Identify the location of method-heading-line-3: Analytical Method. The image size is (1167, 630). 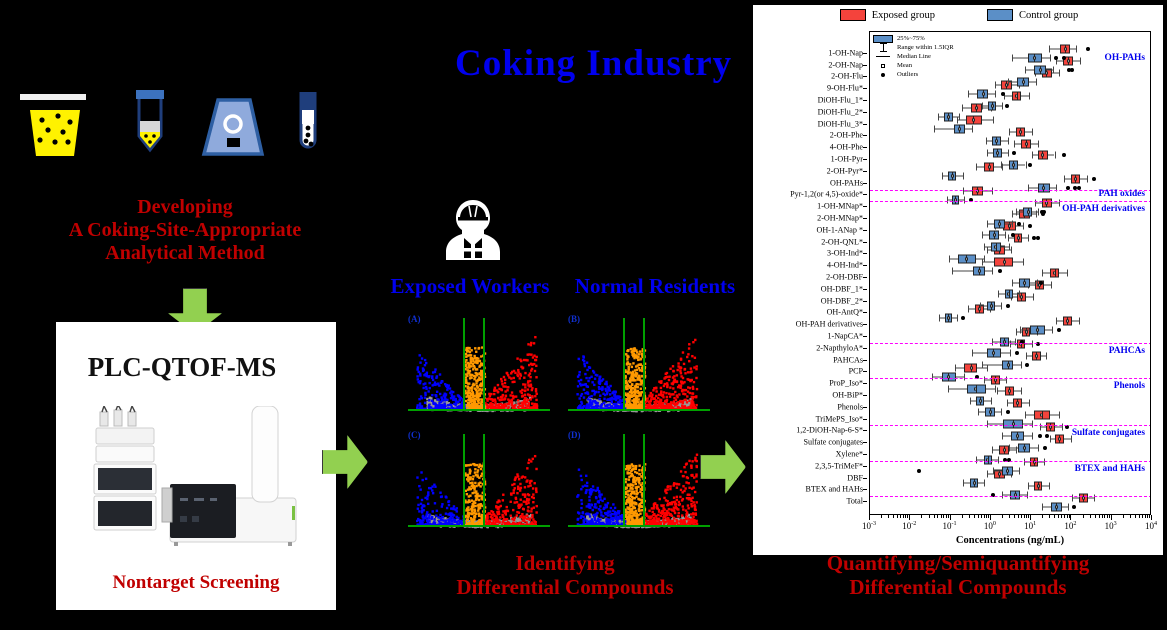
(185, 252).